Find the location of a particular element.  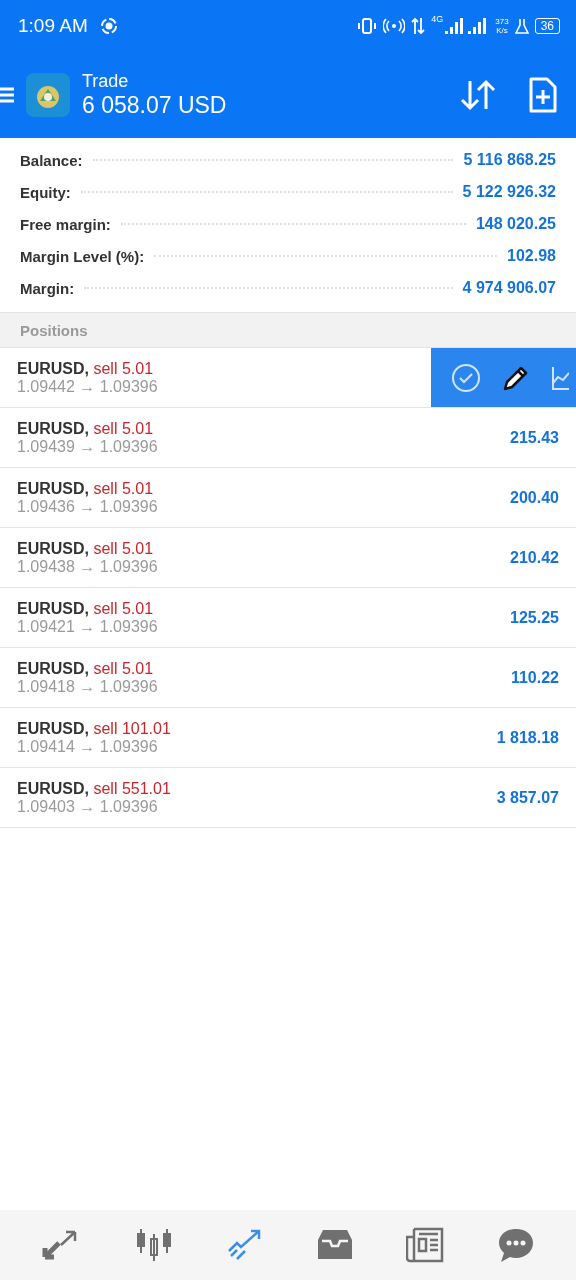

position-profit: 215.43 is located at coordinates (534, 437).